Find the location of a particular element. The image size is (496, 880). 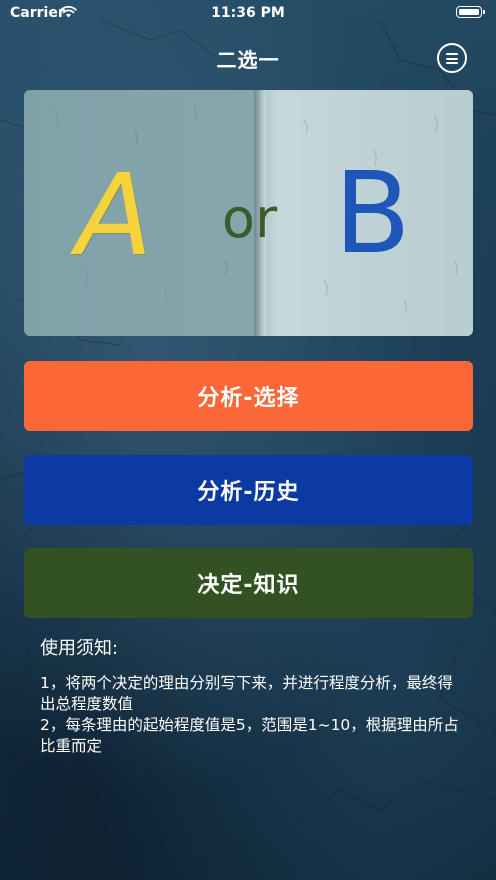

analyze-choose-button: 分析-选择 is located at coordinates (248, 396).